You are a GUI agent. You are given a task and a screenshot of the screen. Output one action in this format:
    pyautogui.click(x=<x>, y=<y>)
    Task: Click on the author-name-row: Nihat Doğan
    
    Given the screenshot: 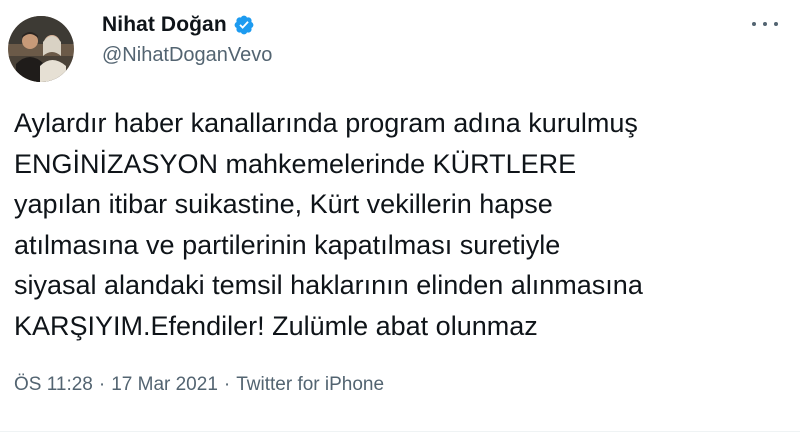 What is the action you would take?
    pyautogui.click(x=178, y=25)
    